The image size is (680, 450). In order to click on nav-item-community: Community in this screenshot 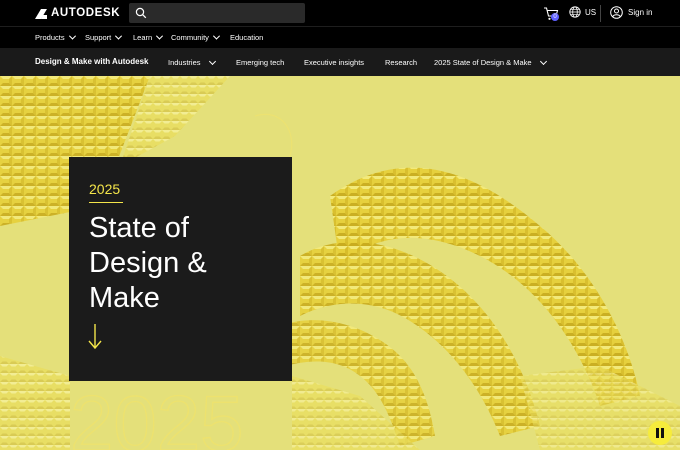, I will do `click(195, 37)`.